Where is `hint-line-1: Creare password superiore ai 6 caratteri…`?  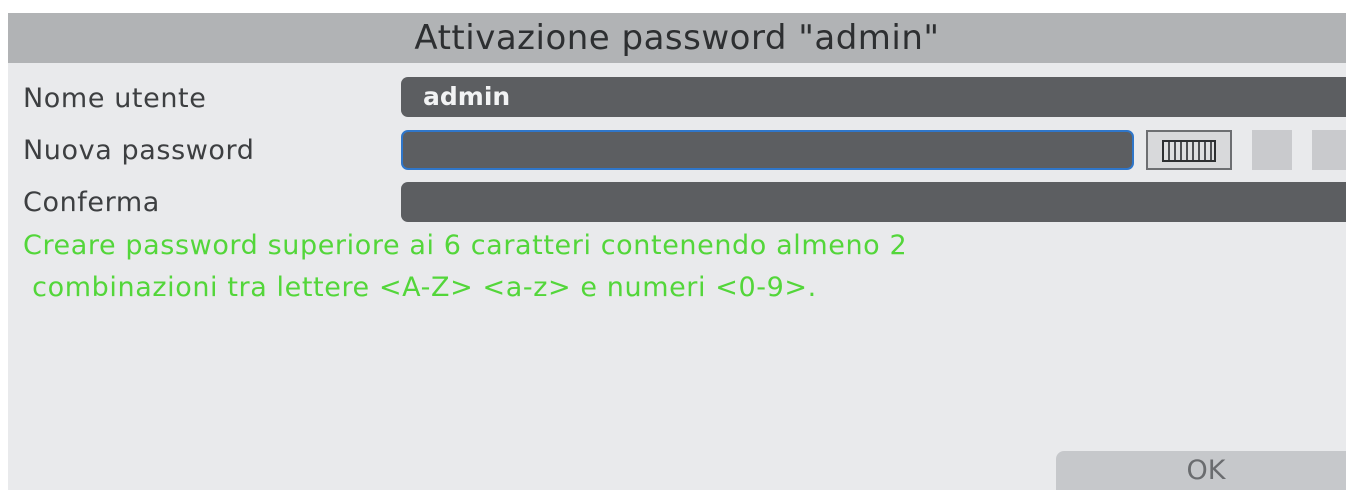
hint-line-1: Creare password superiore ai 6 caratteri… is located at coordinates (465, 245).